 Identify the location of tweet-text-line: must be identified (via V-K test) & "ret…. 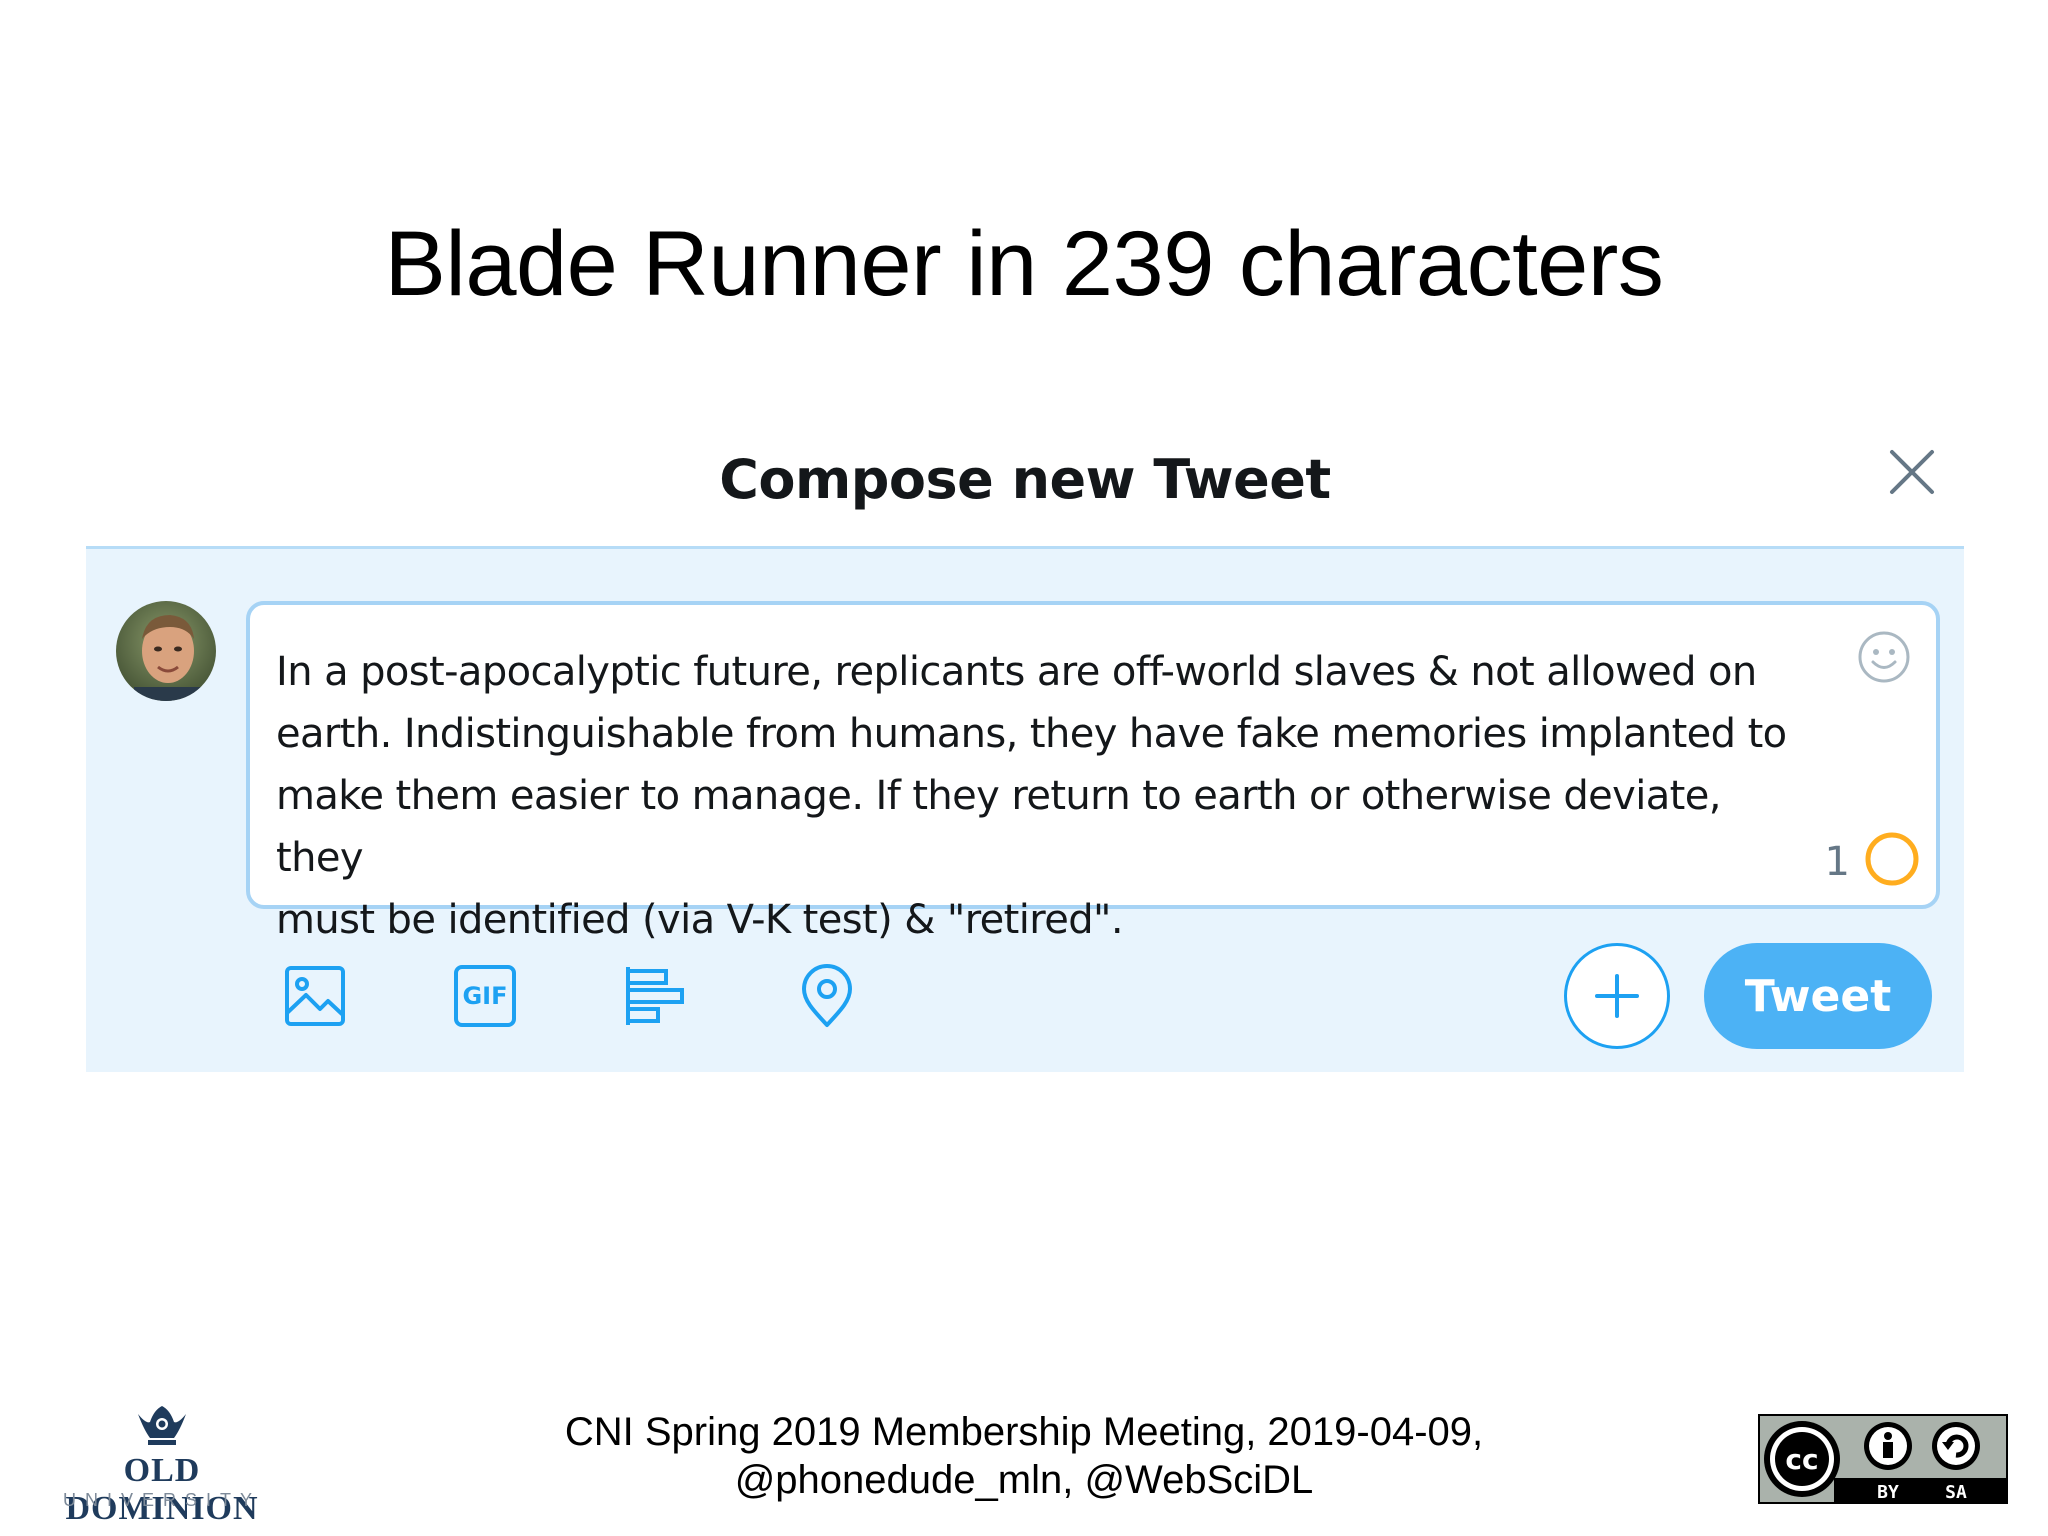
(700, 920).